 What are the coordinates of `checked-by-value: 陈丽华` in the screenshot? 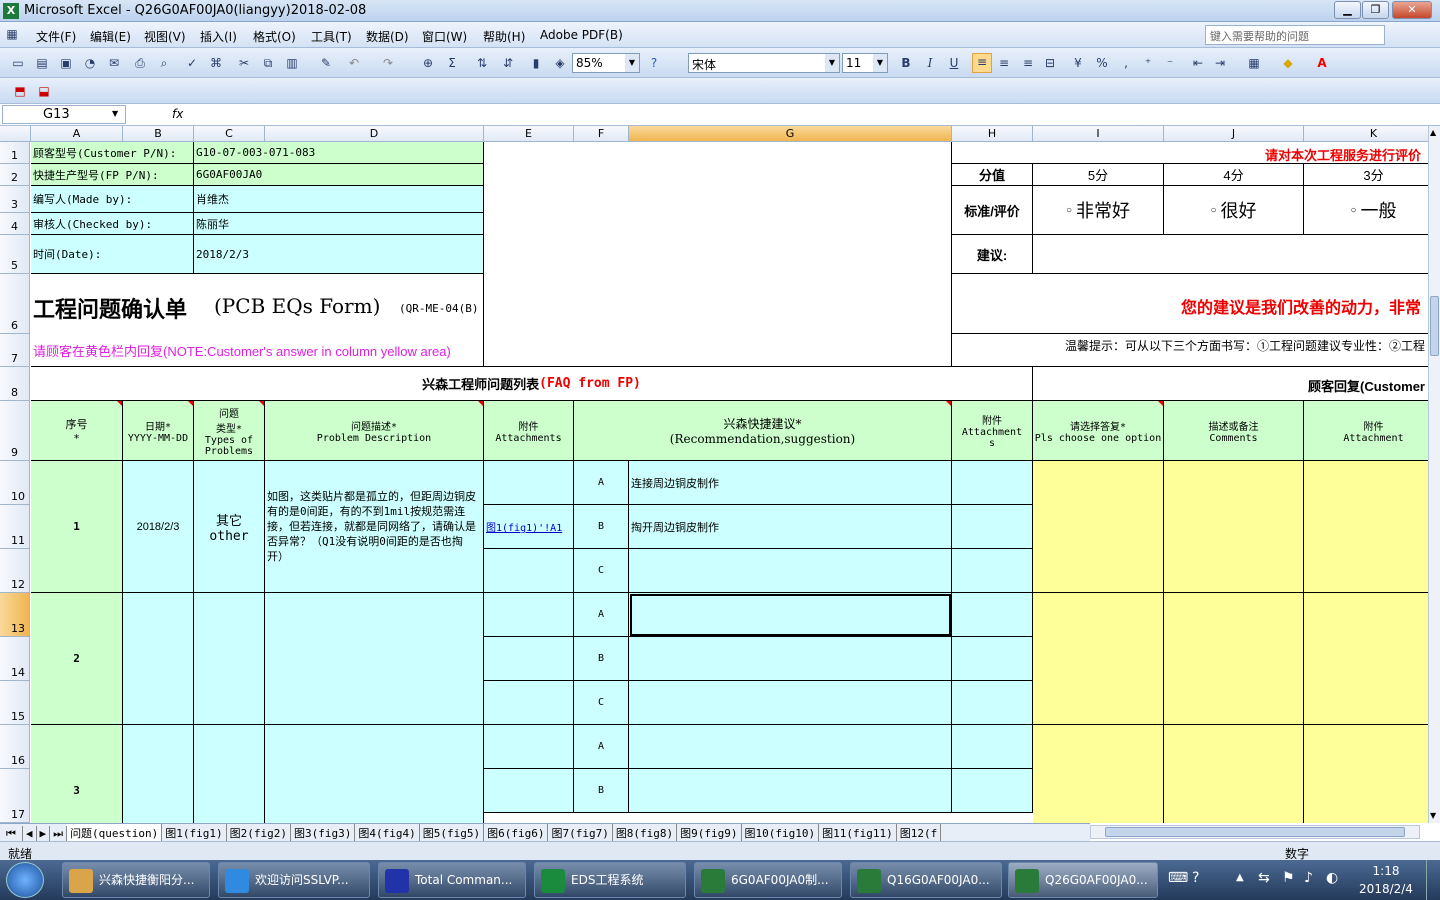 It's located at (339, 224).